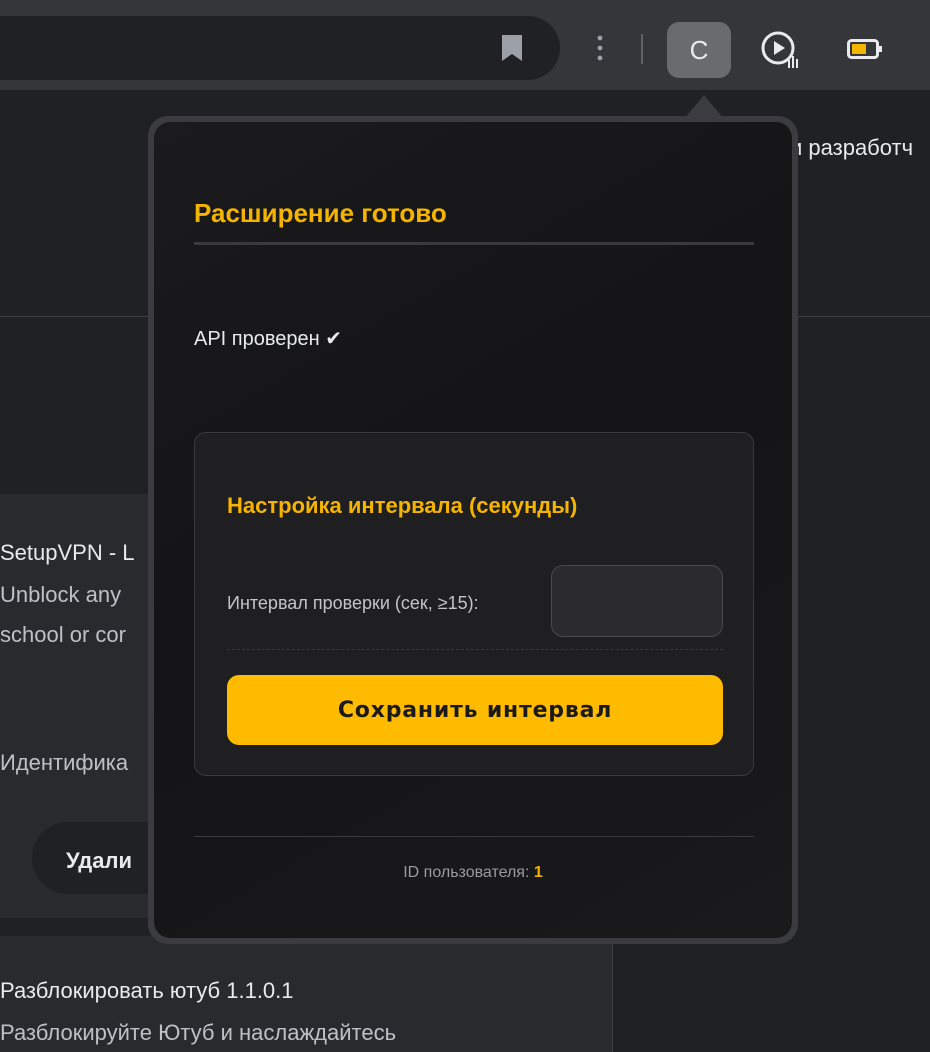  I want to click on menu-icon, so click(600, 48).